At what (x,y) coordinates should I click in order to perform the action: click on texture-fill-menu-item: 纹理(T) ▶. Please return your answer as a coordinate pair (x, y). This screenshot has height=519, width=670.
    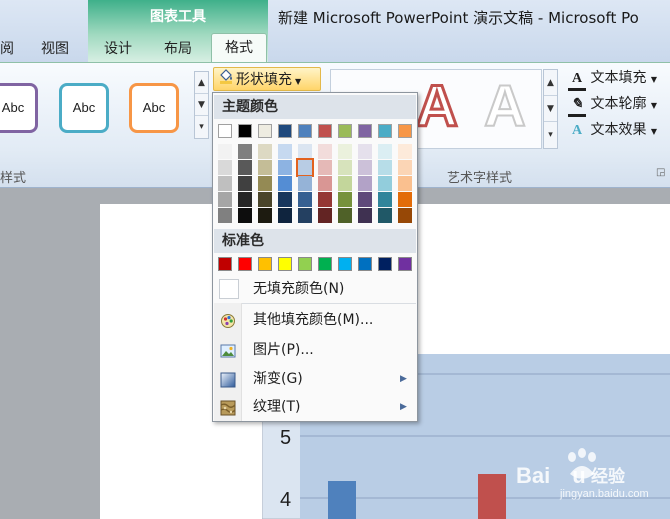
    Looking at the image, I should click on (315, 407).